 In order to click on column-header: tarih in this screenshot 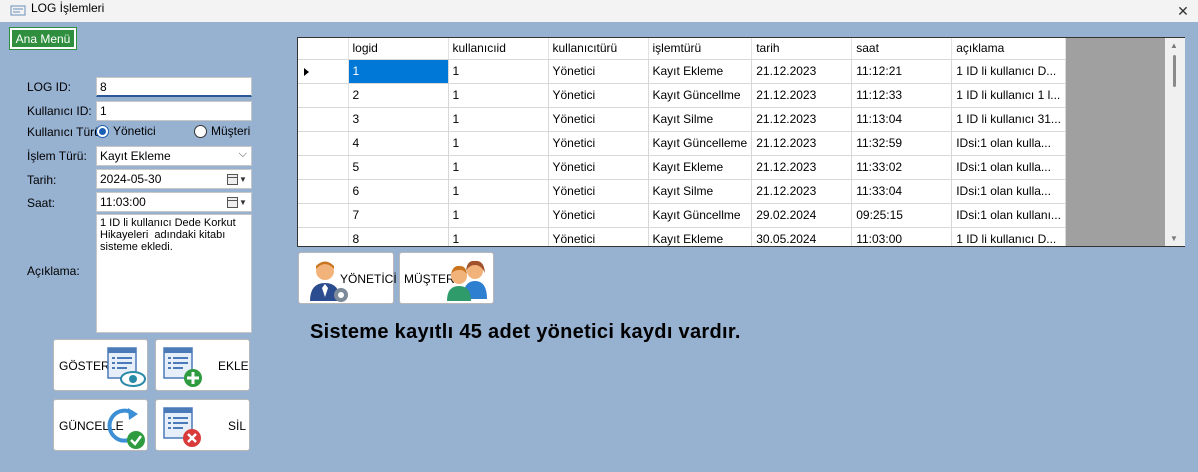, I will do `click(802, 49)`.